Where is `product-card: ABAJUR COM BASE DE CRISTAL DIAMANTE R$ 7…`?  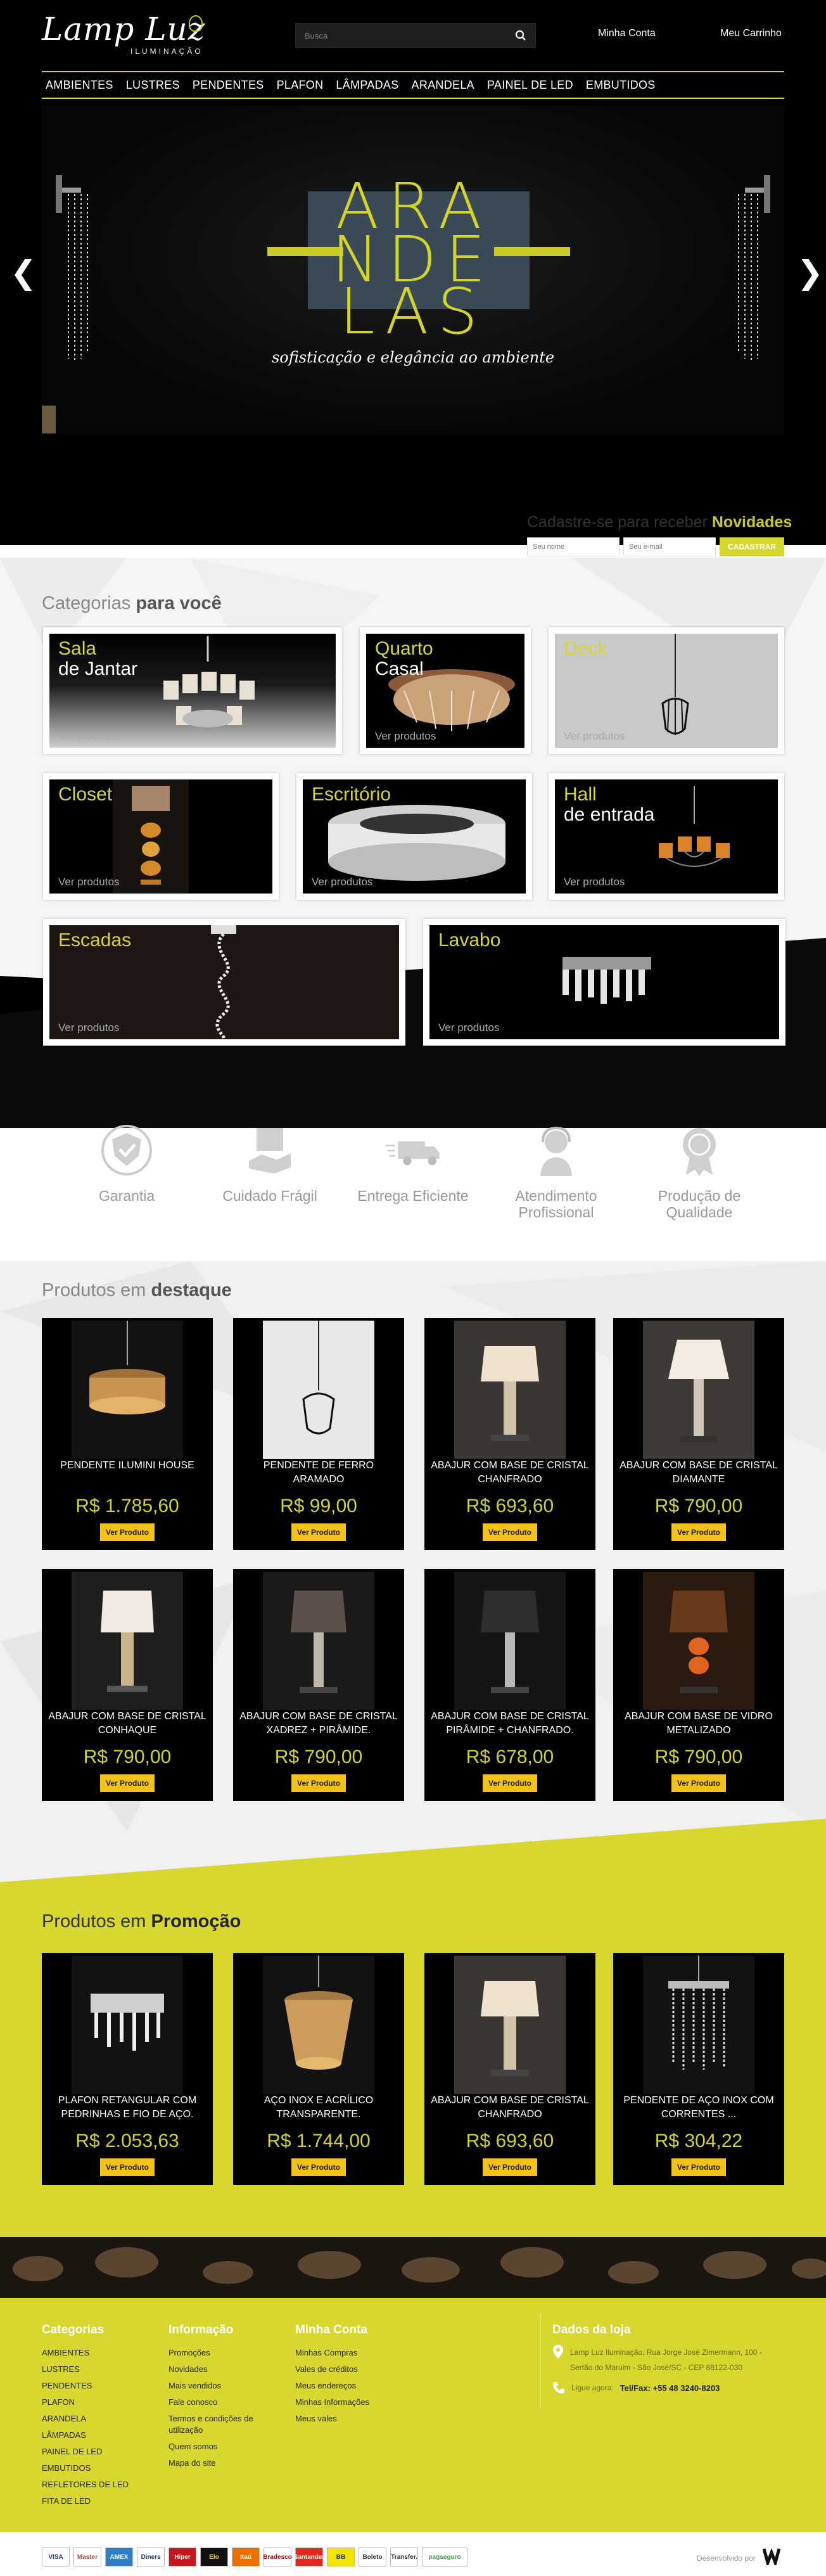
product-card: ABAJUR COM BASE DE CRISTAL DIAMANTE R$ 7… is located at coordinates (698, 1434).